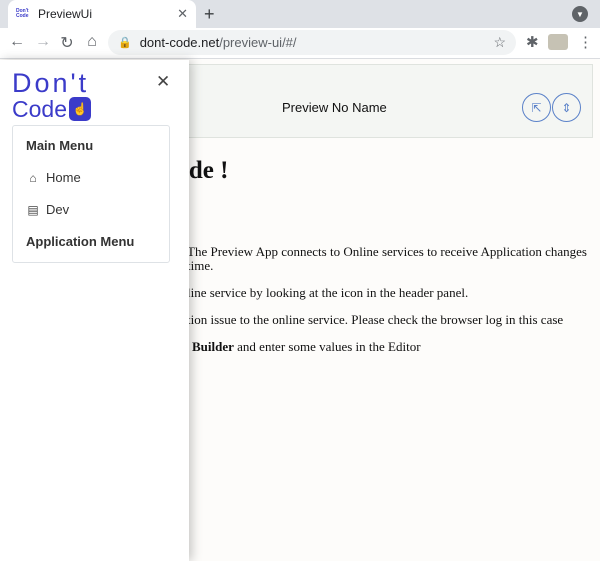 The width and height of the screenshot is (600, 561). I want to click on address-bar: 🔒 dont-code.net/preview-ui/#/ ☆, so click(312, 42).